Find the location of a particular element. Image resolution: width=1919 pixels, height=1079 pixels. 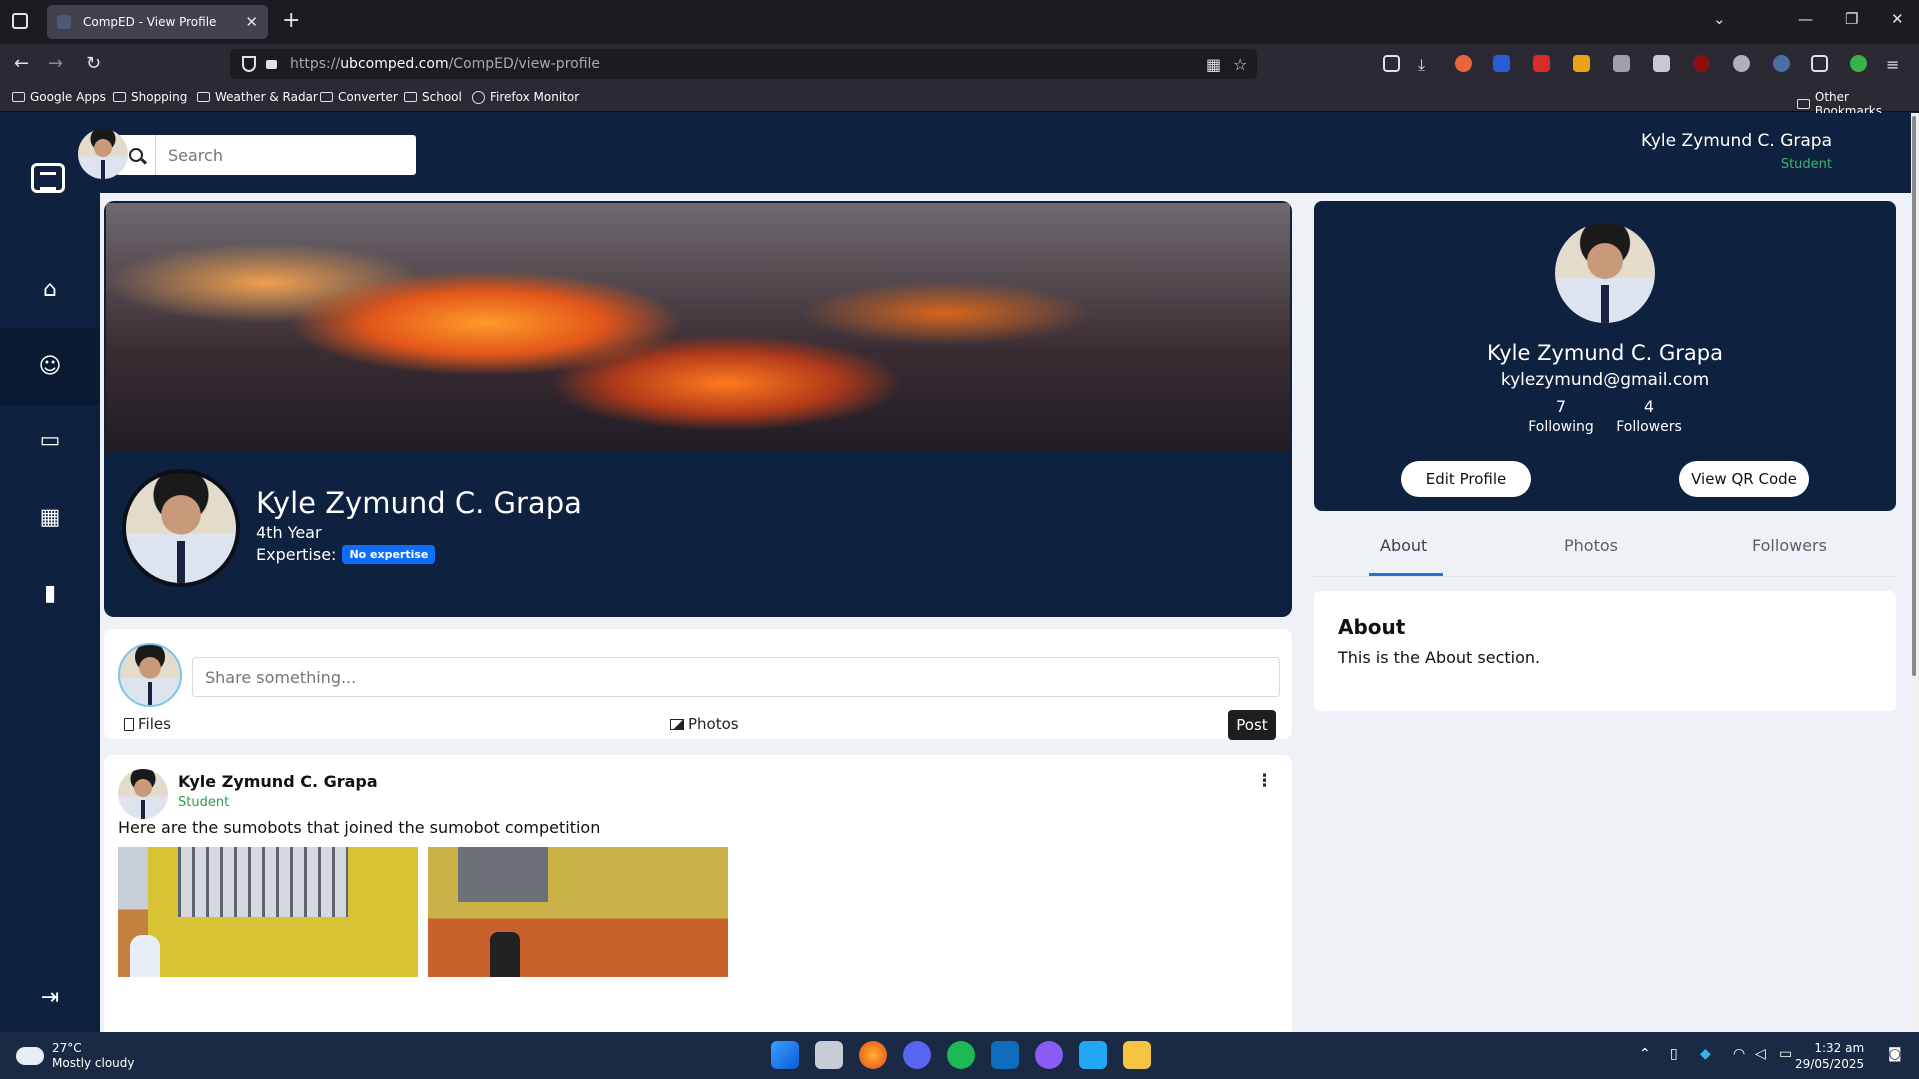

bookmark-converter: Converter is located at coordinates (359, 97).